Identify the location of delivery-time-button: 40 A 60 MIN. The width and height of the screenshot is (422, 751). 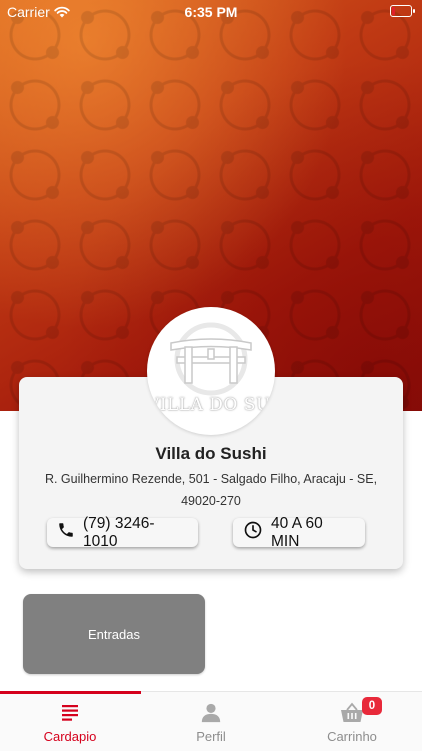
(299, 532).